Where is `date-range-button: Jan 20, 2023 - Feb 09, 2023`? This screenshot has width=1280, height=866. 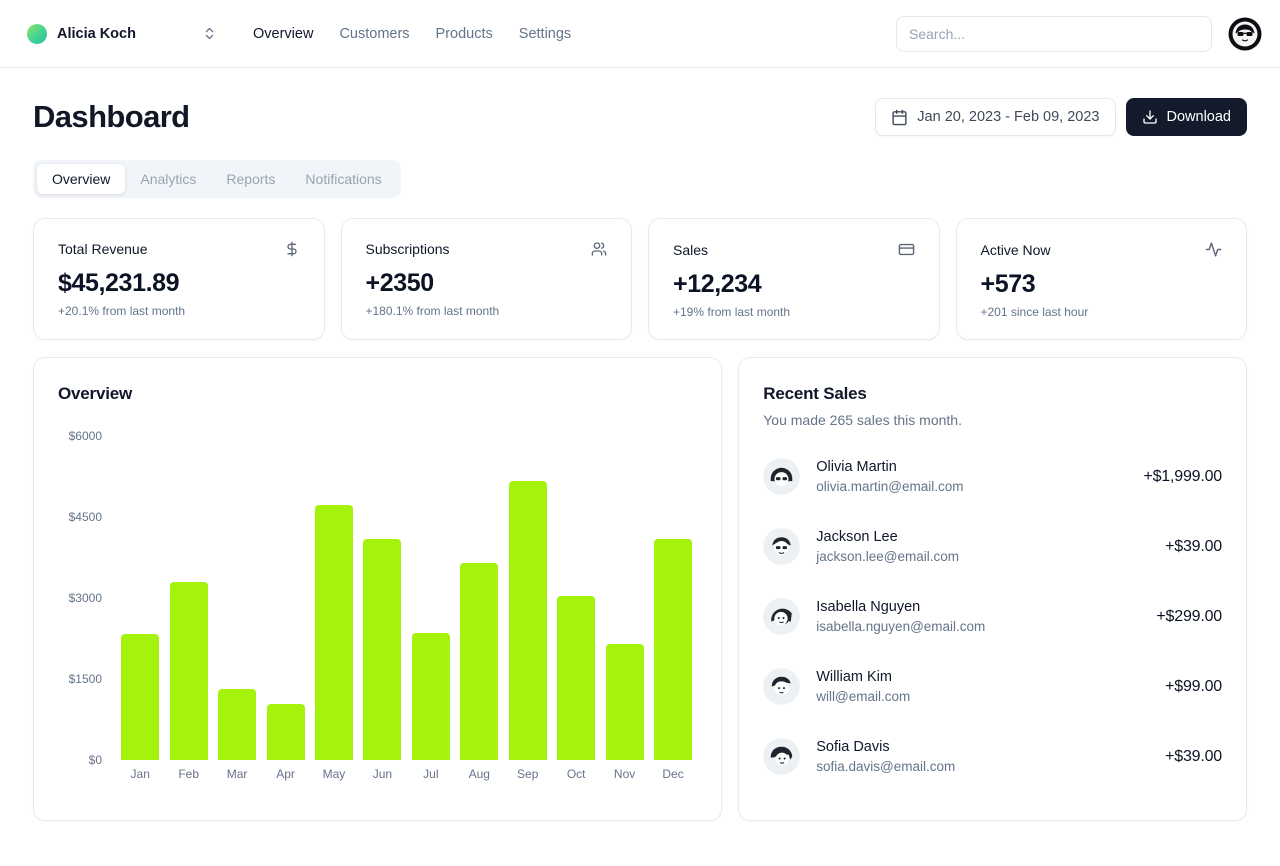
date-range-button: Jan 20, 2023 - Feb 09, 2023 is located at coordinates (995, 117).